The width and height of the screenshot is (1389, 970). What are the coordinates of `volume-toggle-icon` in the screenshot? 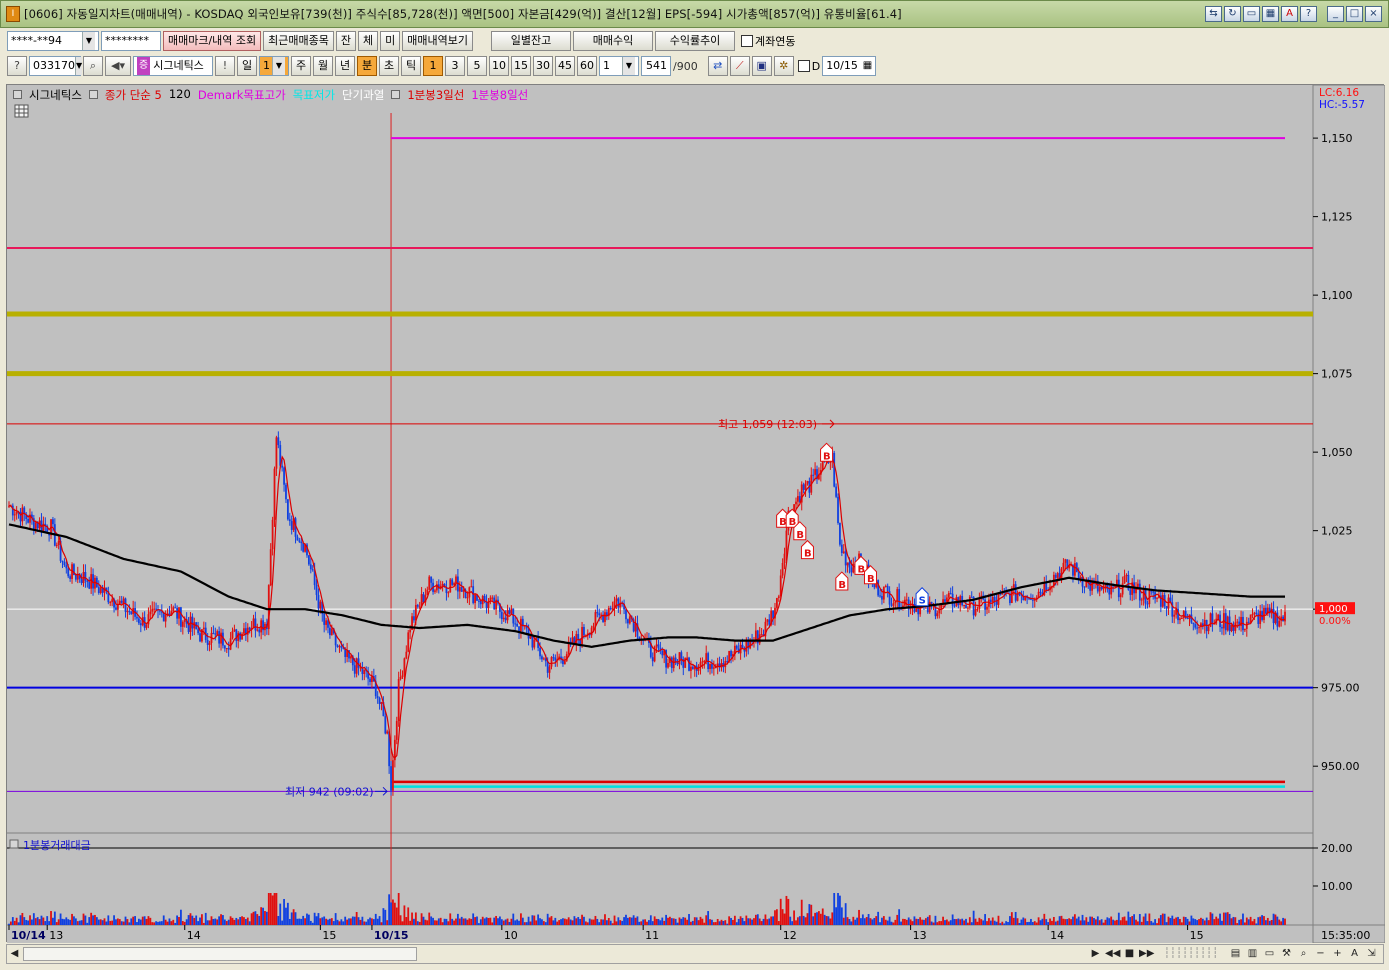 It's located at (14, 844).